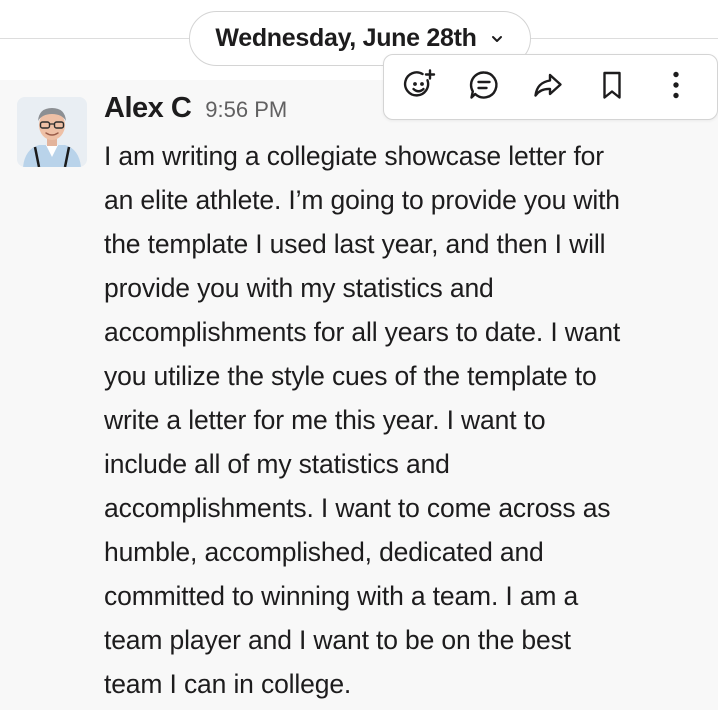 The image size is (718, 710). What do you see at coordinates (148, 108) in the screenshot?
I see `sender-name: Alex C` at bounding box center [148, 108].